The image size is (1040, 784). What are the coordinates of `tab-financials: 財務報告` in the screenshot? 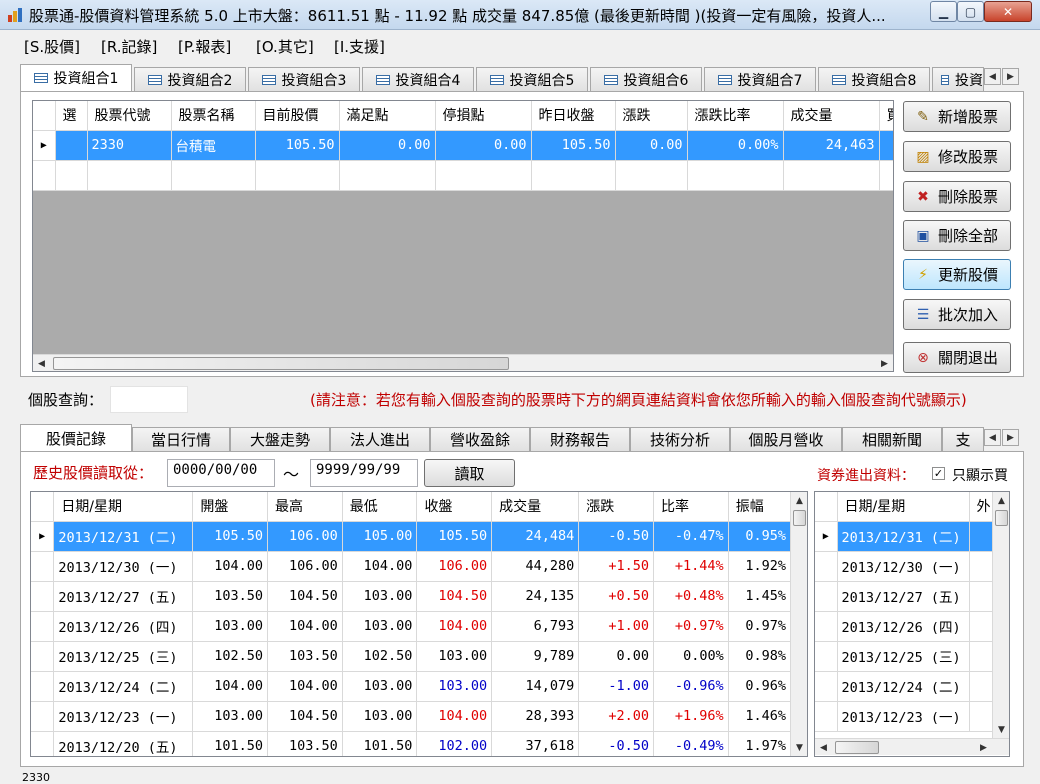 It's located at (580, 439).